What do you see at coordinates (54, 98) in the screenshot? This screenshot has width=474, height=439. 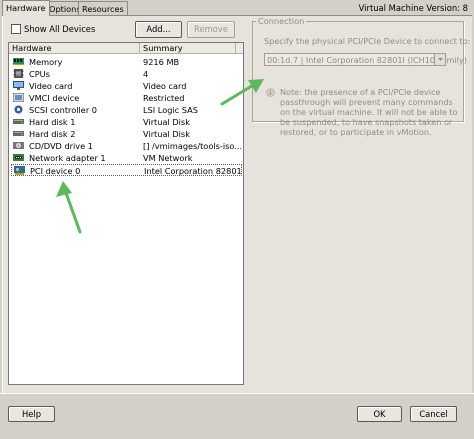 I see `hardware-name: VMCI device` at bounding box center [54, 98].